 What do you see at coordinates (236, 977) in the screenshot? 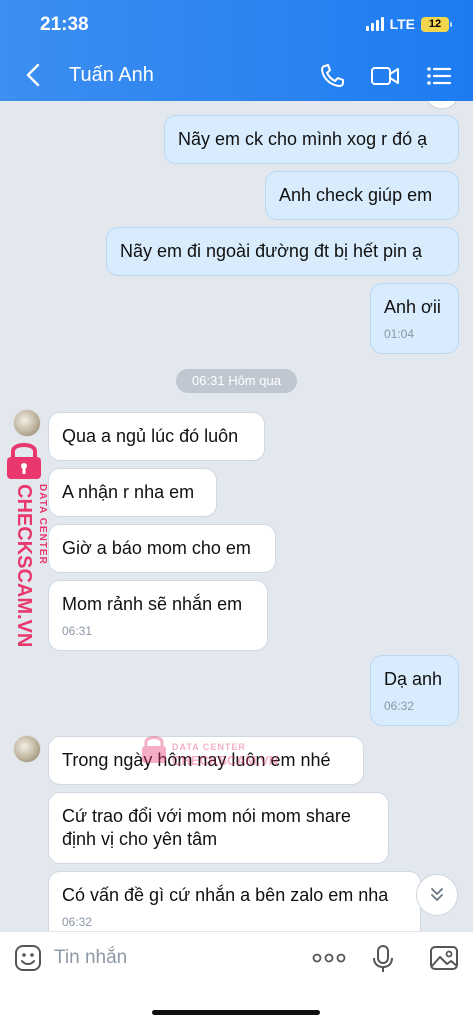
I see `message-composer: Tin nhắn` at bounding box center [236, 977].